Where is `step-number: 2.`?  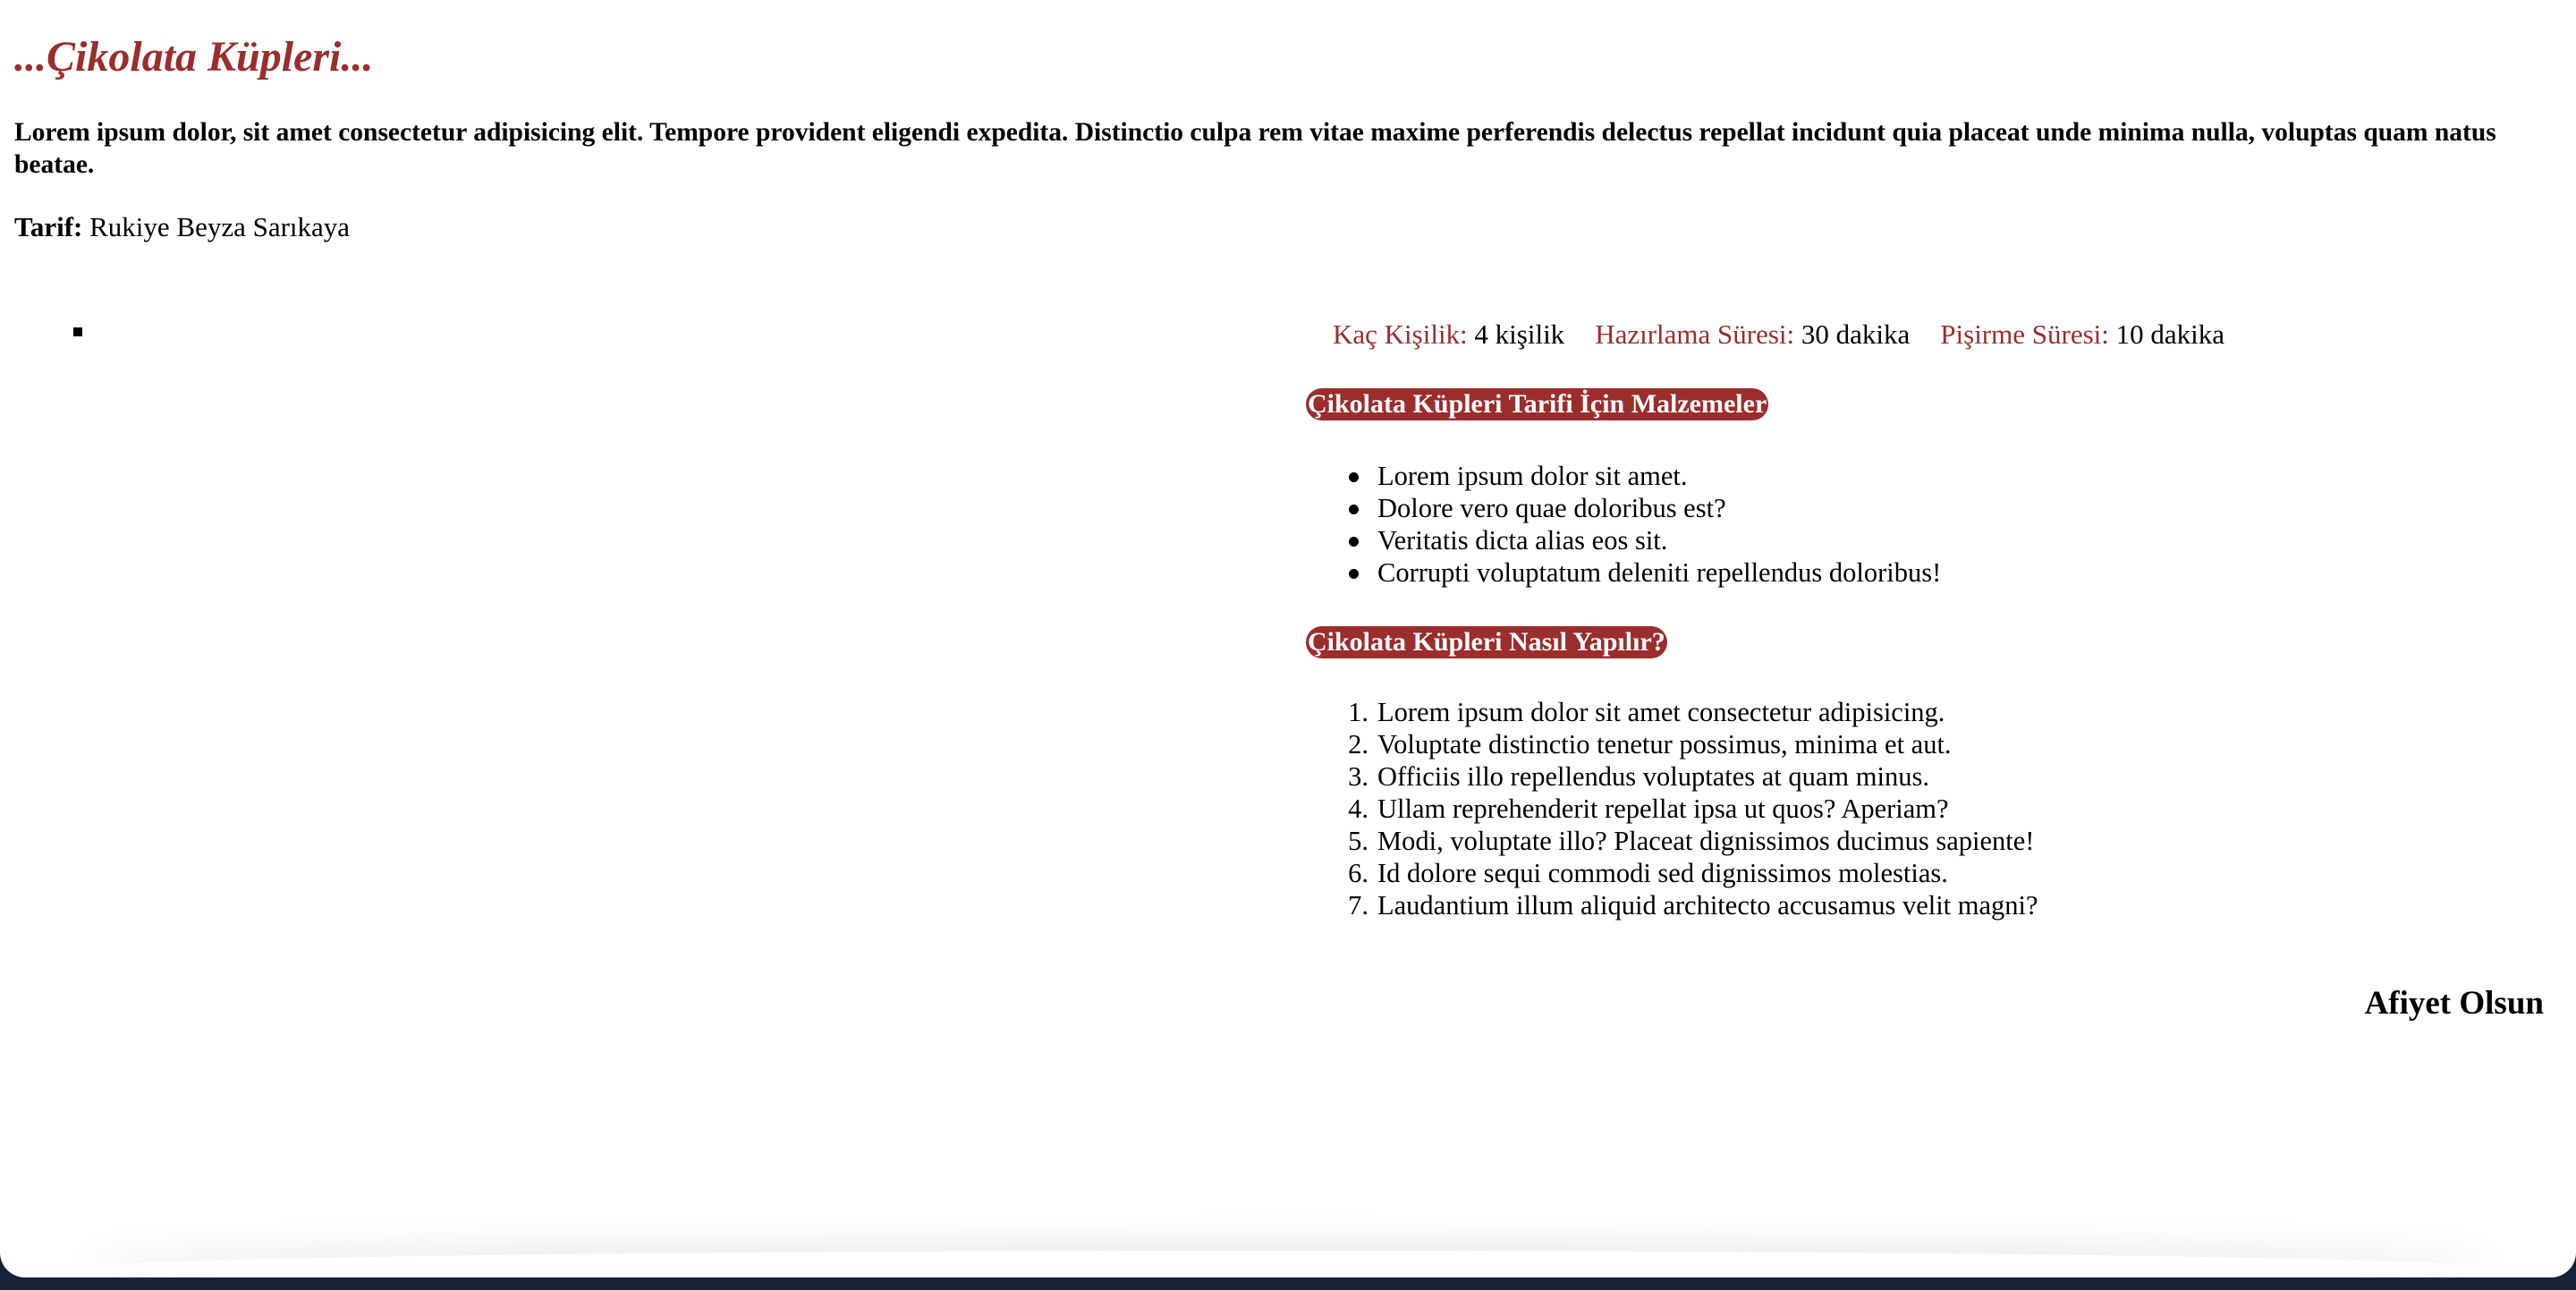 step-number: 2. is located at coordinates (1358, 744).